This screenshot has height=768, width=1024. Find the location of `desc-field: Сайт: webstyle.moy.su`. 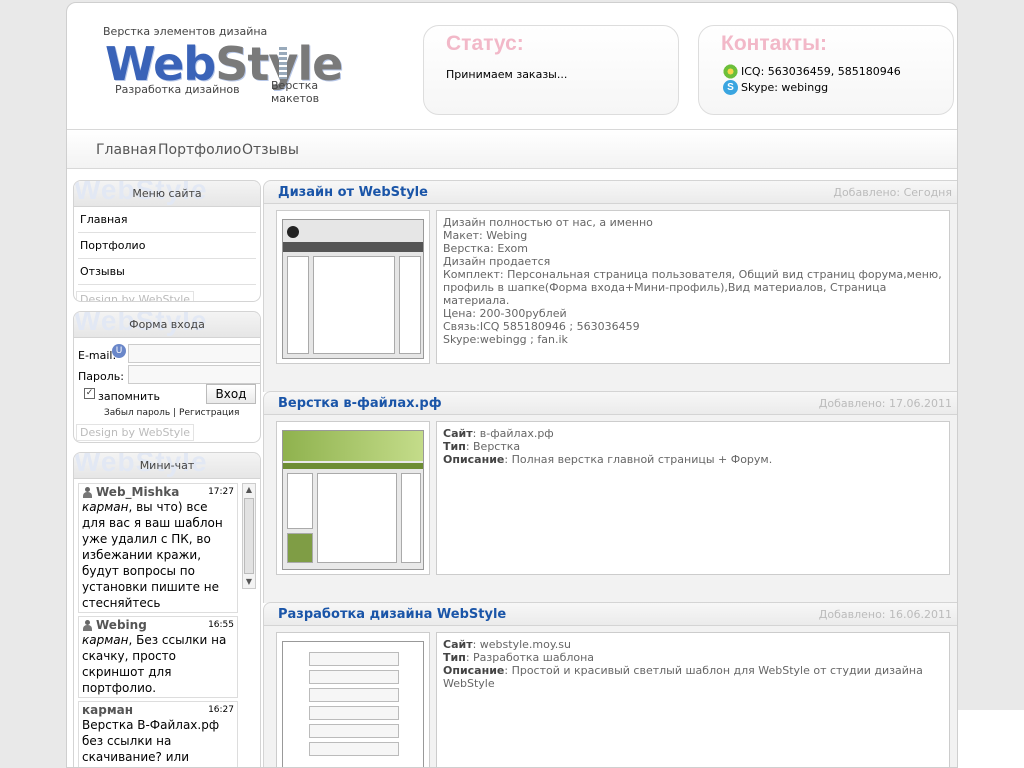

desc-field: Сайт: webstyle.moy.su is located at coordinates (507, 644).